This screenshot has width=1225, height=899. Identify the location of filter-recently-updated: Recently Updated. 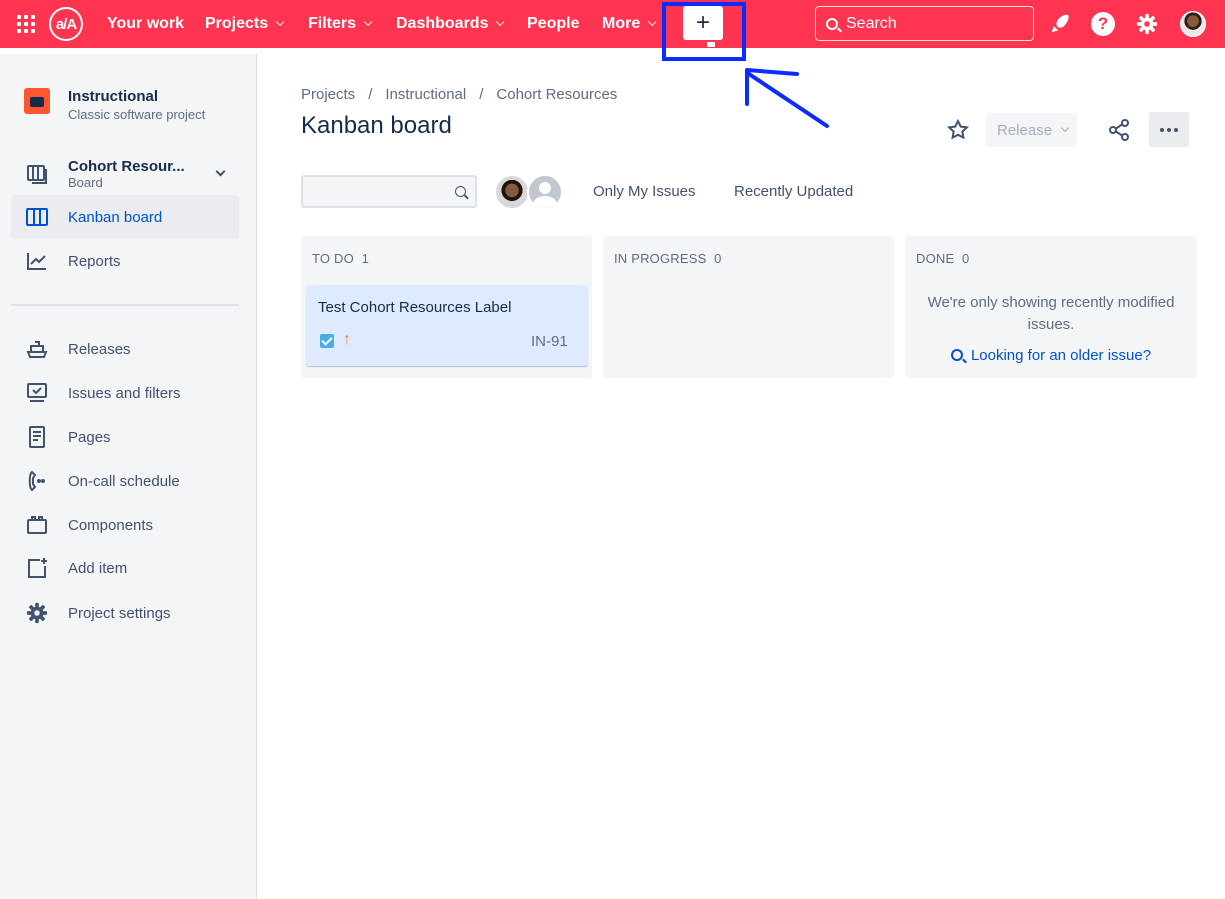
(793, 191).